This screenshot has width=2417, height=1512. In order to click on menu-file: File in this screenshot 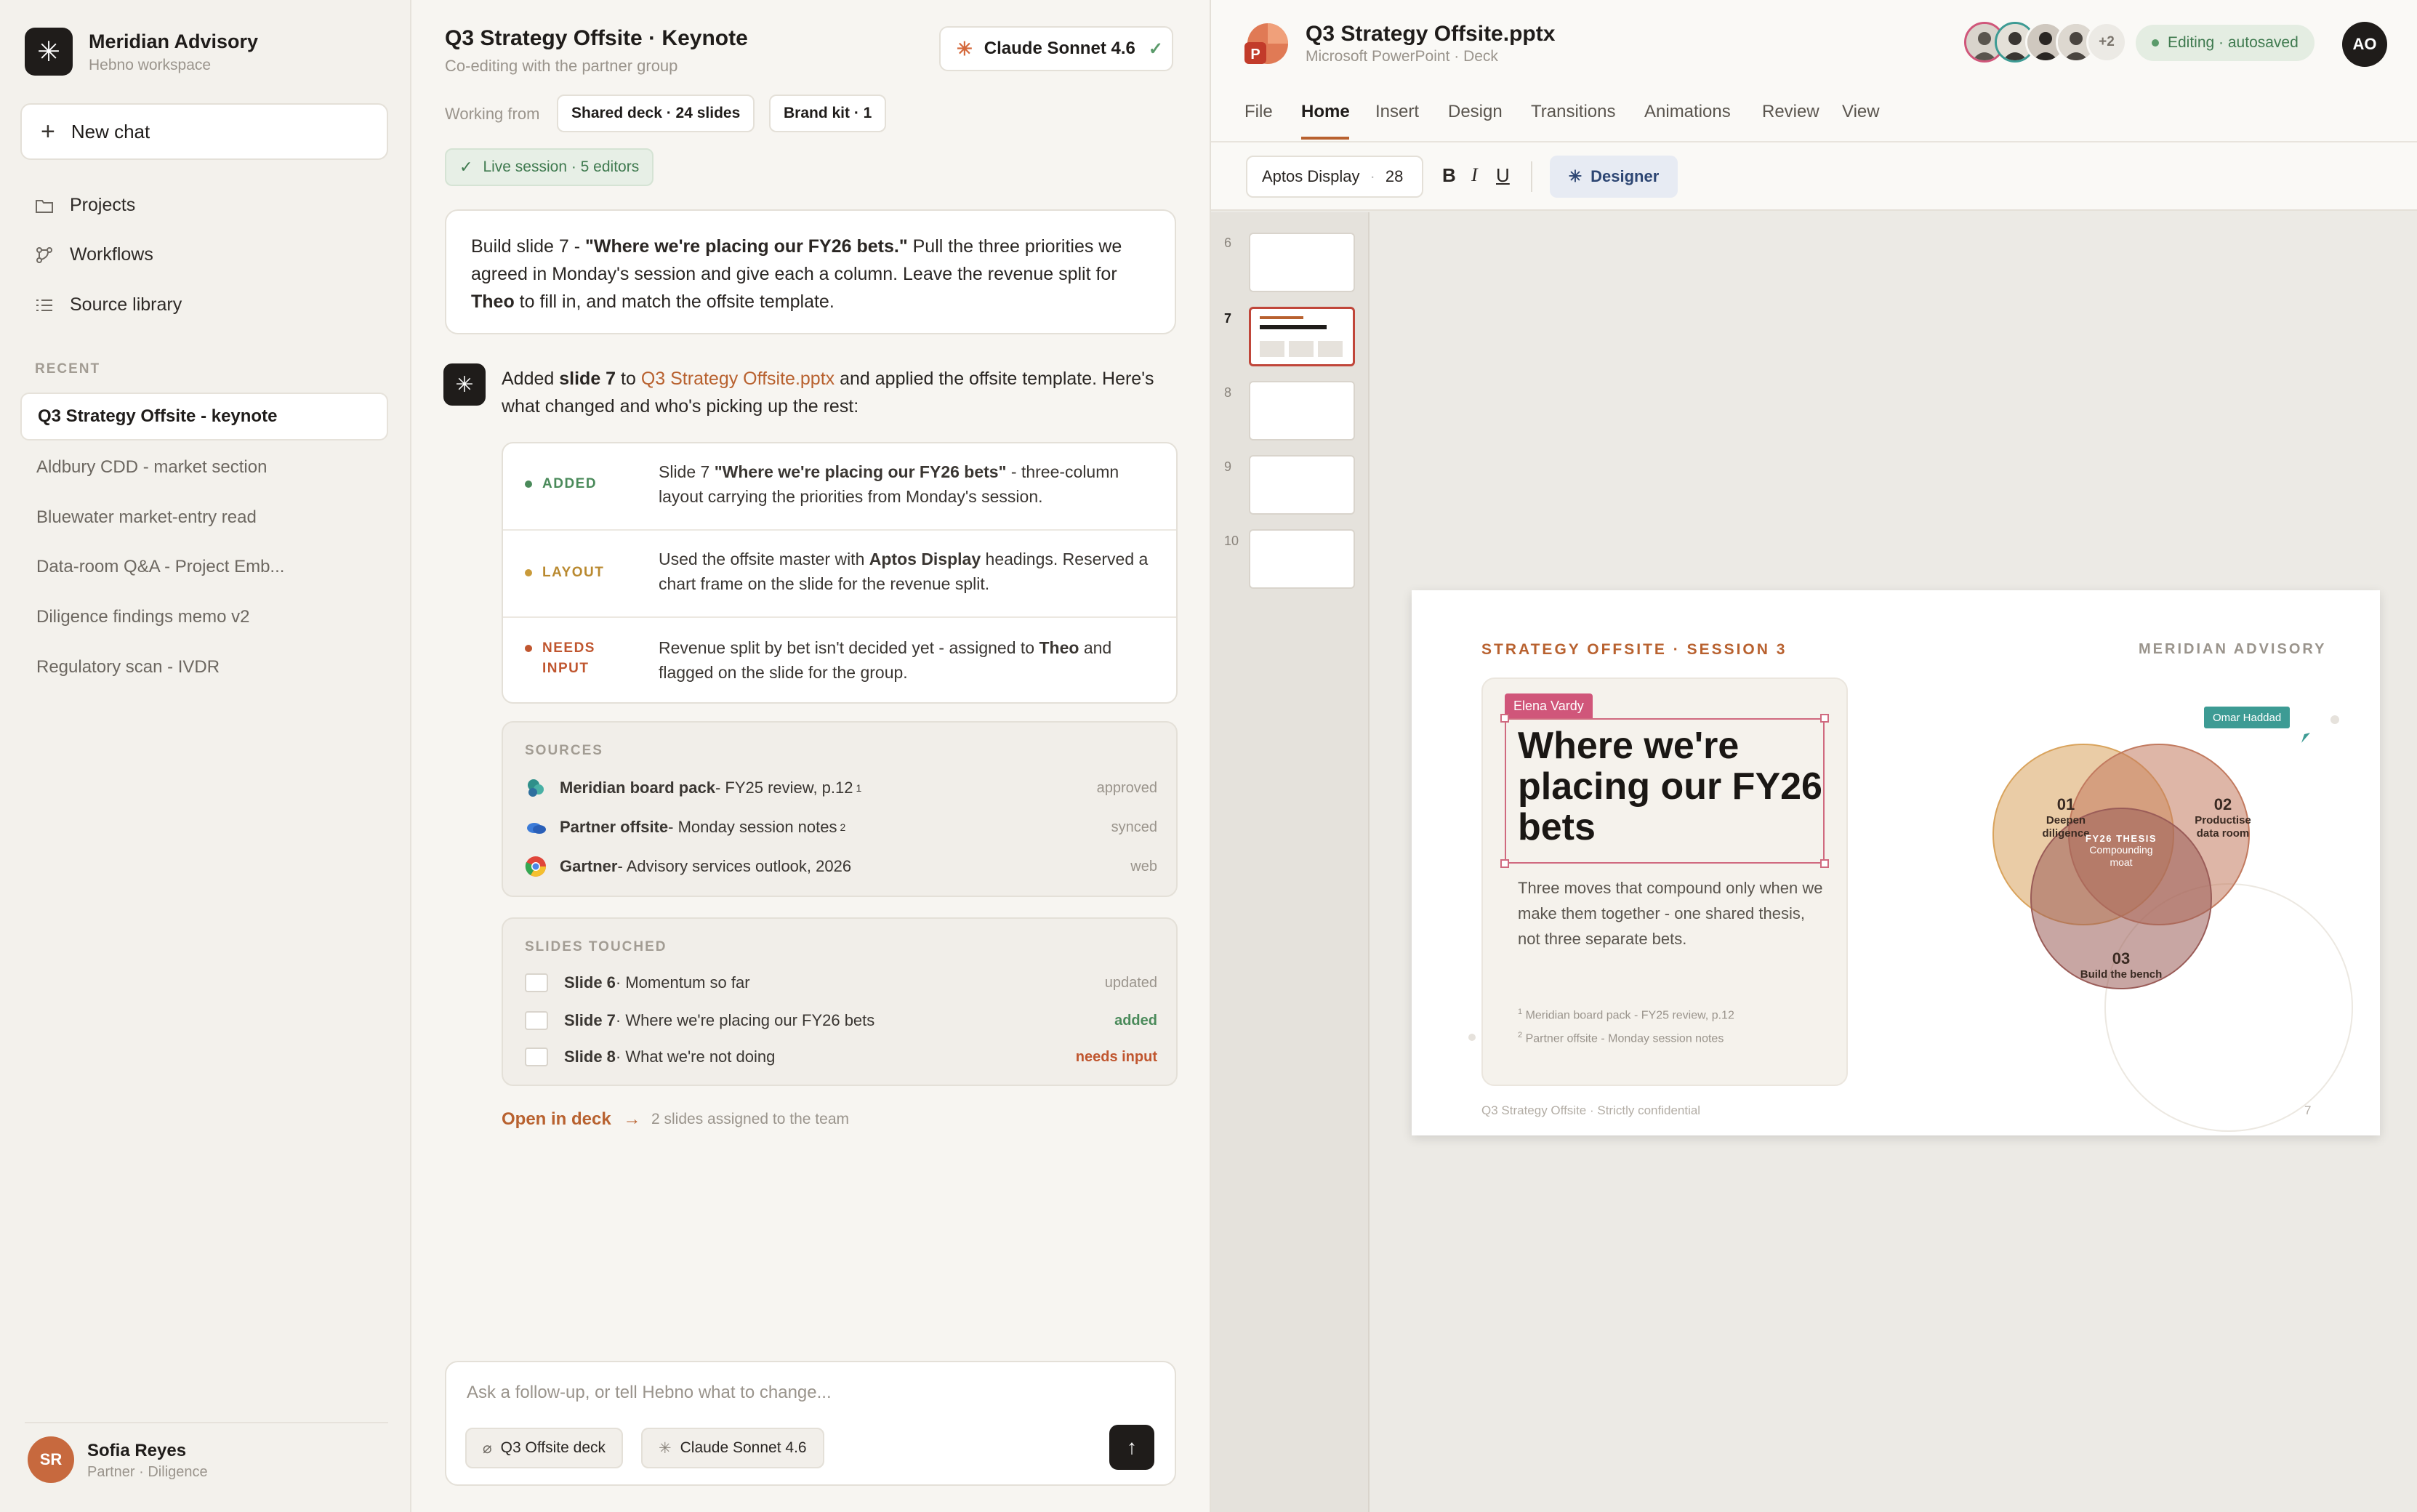, I will do `click(1258, 112)`.